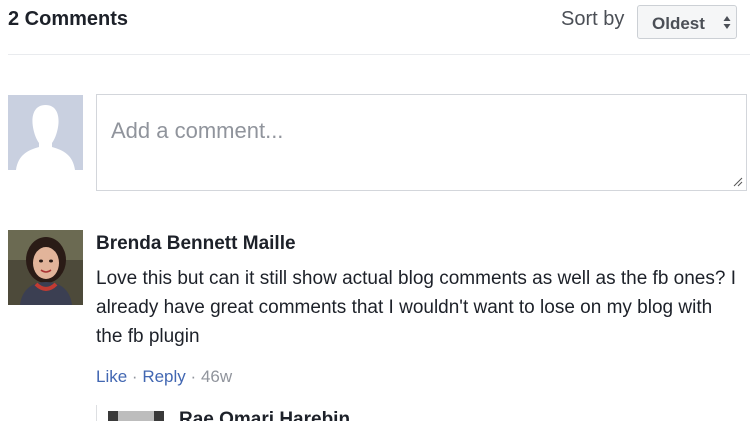 This screenshot has width=750, height=421. I want to click on comment-actions: Like · Reply · 46w, so click(164, 377).